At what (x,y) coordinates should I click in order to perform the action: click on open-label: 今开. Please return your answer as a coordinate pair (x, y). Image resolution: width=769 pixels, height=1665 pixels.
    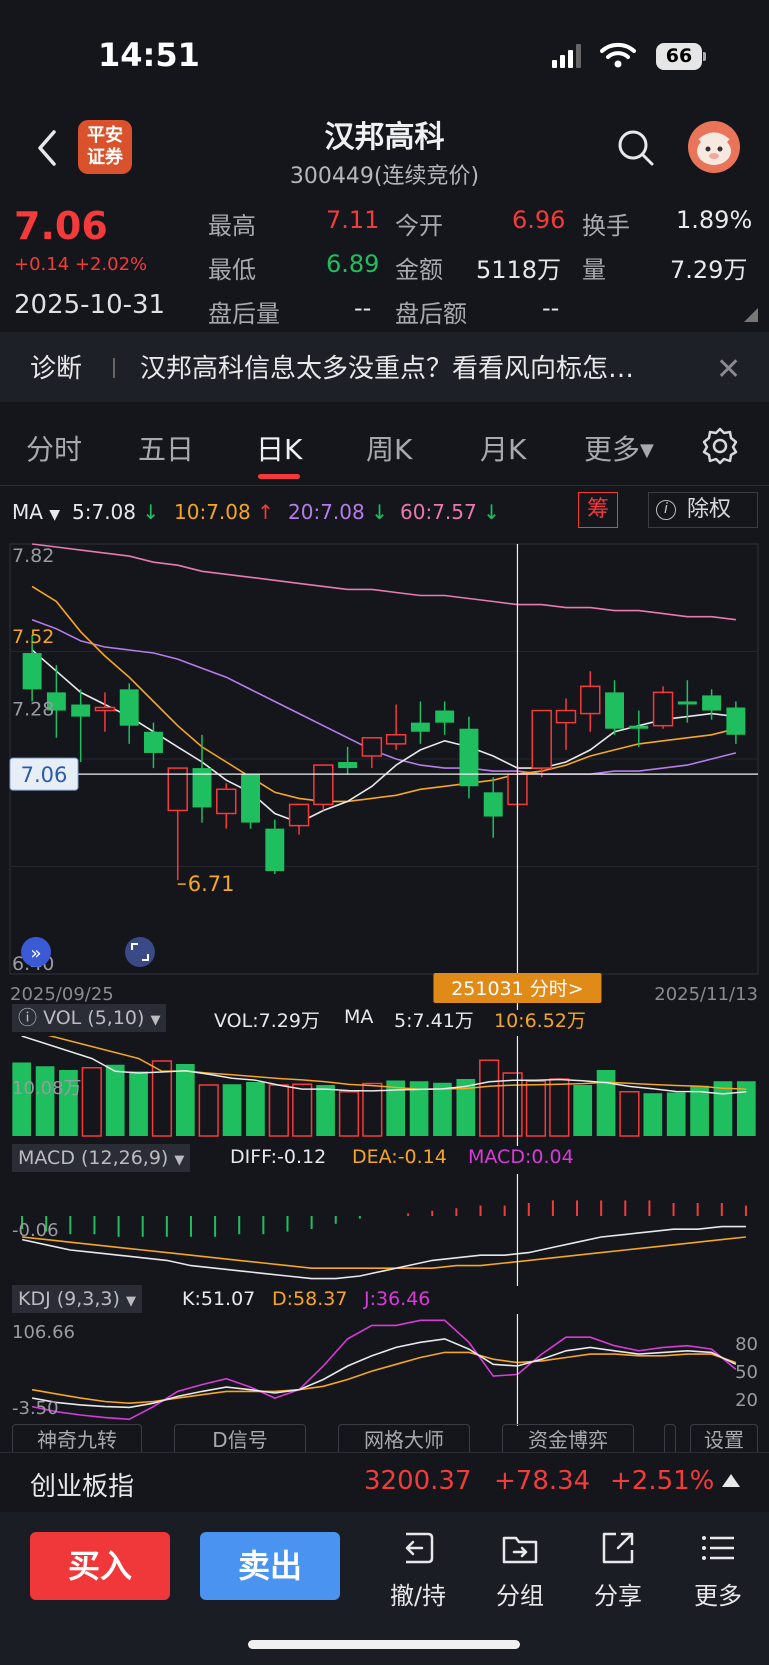
    Looking at the image, I should click on (419, 226).